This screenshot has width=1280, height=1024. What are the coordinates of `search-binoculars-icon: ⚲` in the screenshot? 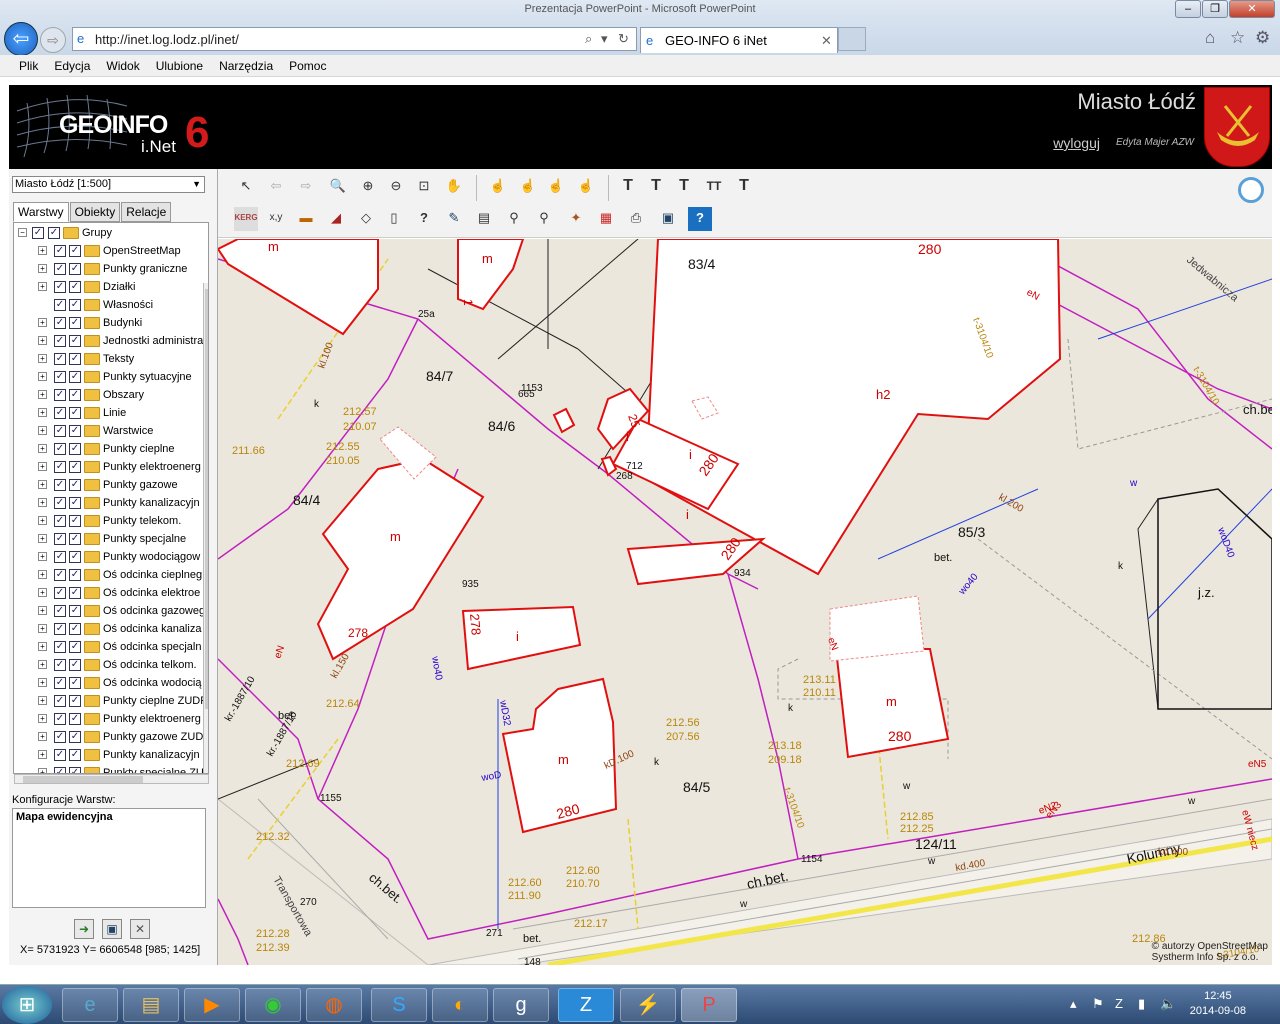 It's located at (514, 219).